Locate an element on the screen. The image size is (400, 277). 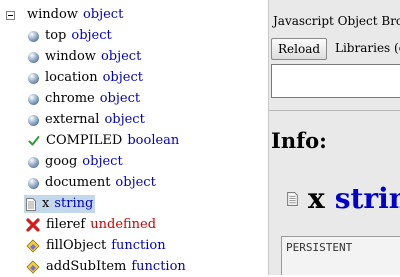
tree-item-type: undefined is located at coordinates (123, 224).